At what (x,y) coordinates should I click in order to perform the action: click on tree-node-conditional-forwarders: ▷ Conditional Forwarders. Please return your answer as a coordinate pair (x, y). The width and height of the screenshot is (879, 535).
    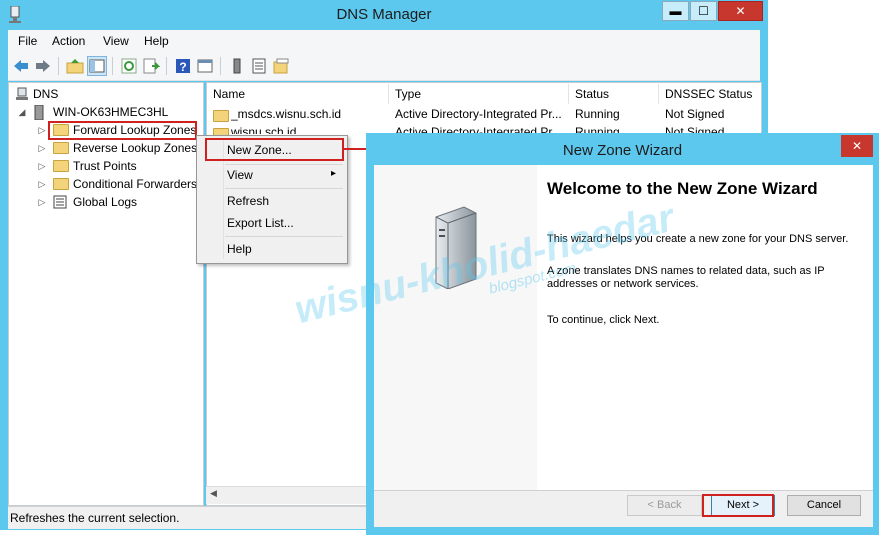
    Looking at the image, I should click on (106, 184).